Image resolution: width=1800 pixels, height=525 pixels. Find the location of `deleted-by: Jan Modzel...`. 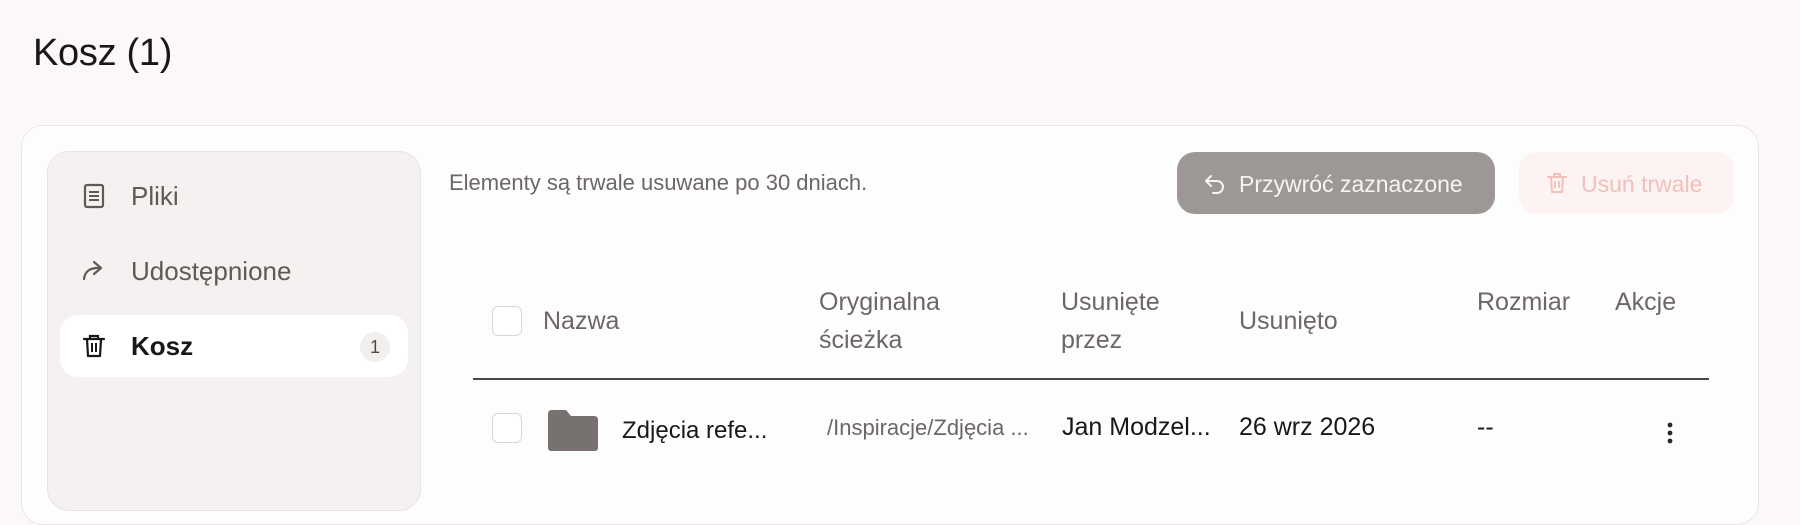

deleted-by: Jan Modzel... is located at coordinates (1136, 427).